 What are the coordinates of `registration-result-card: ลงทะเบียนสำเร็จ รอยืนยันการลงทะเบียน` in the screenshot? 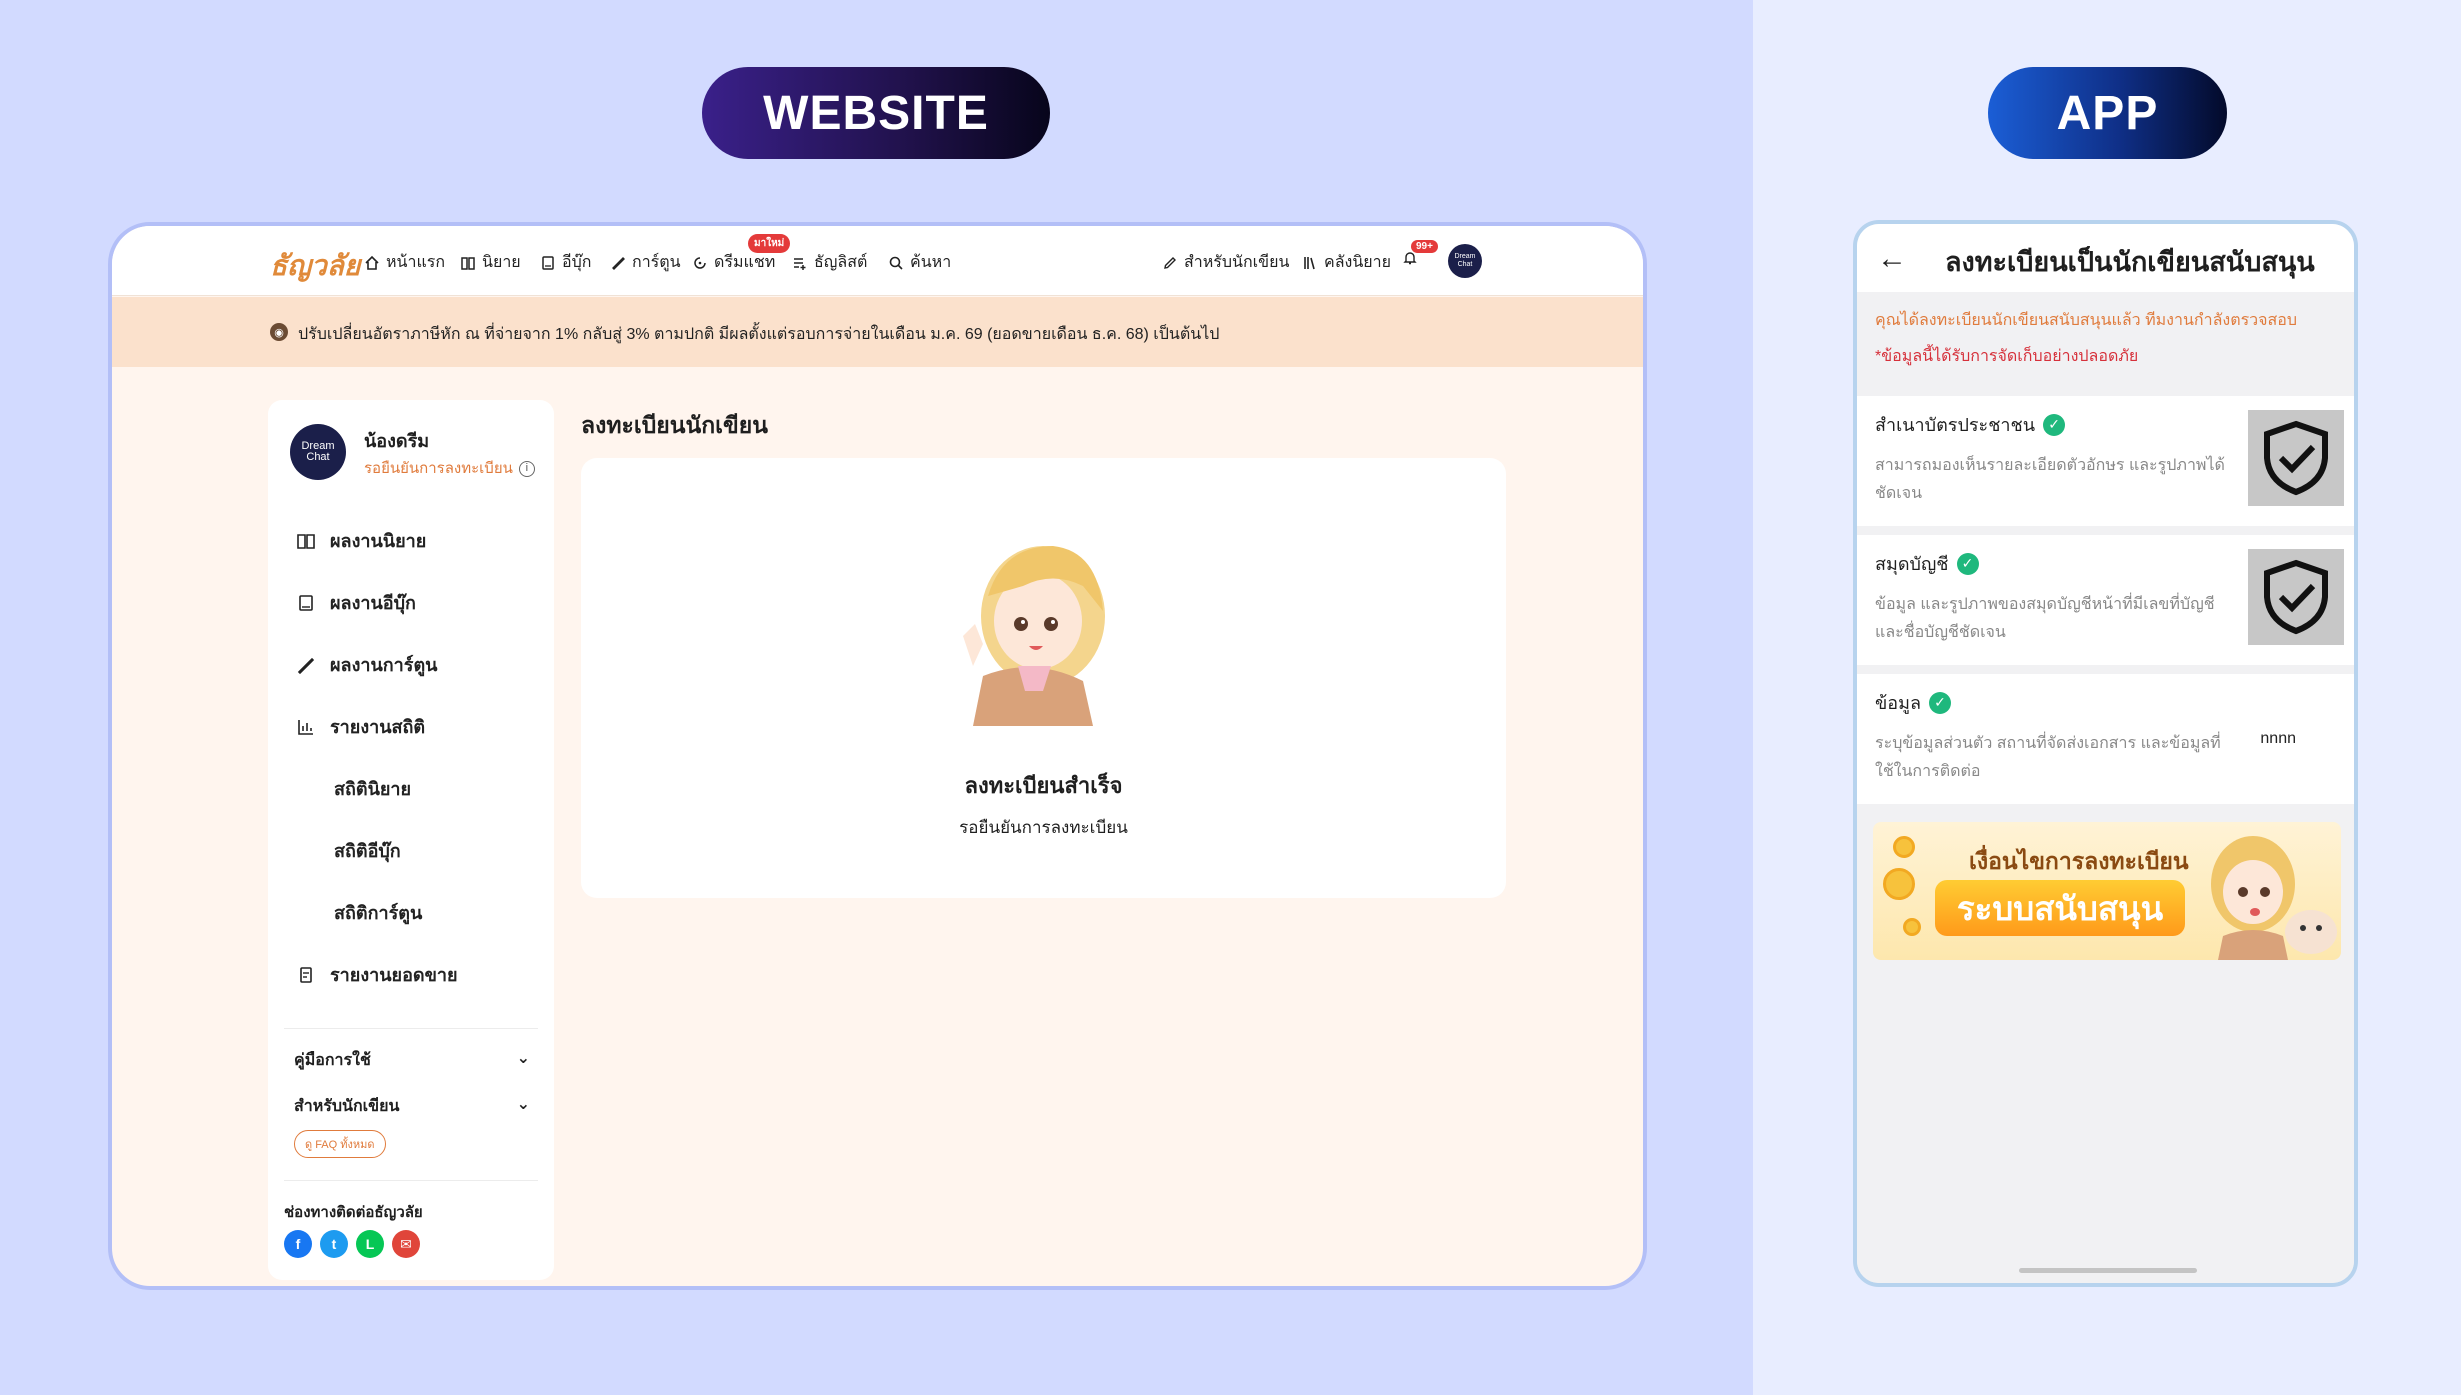 It's located at (1043, 678).